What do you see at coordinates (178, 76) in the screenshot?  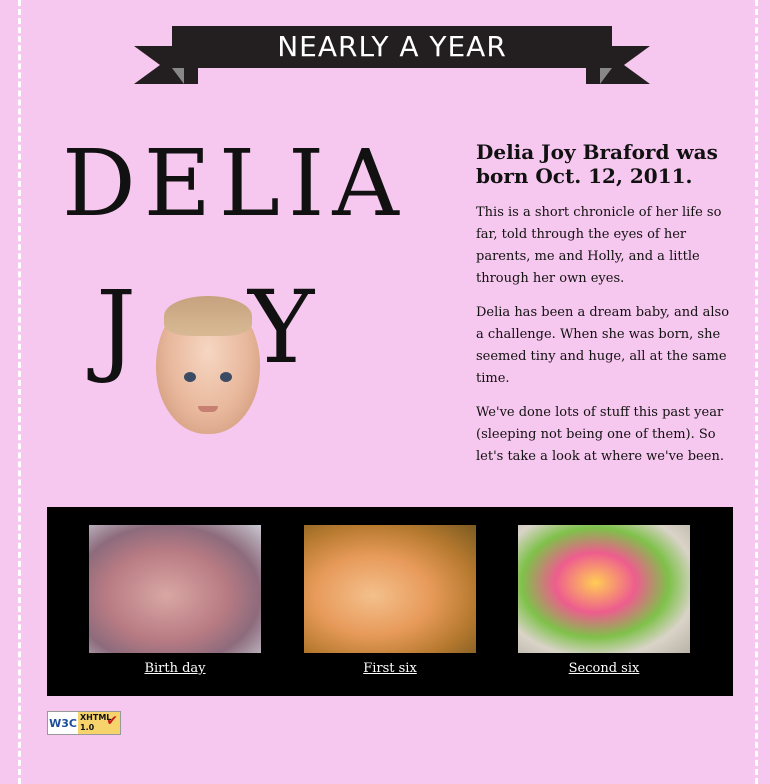 I see `ribbon-fold-left` at bounding box center [178, 76].